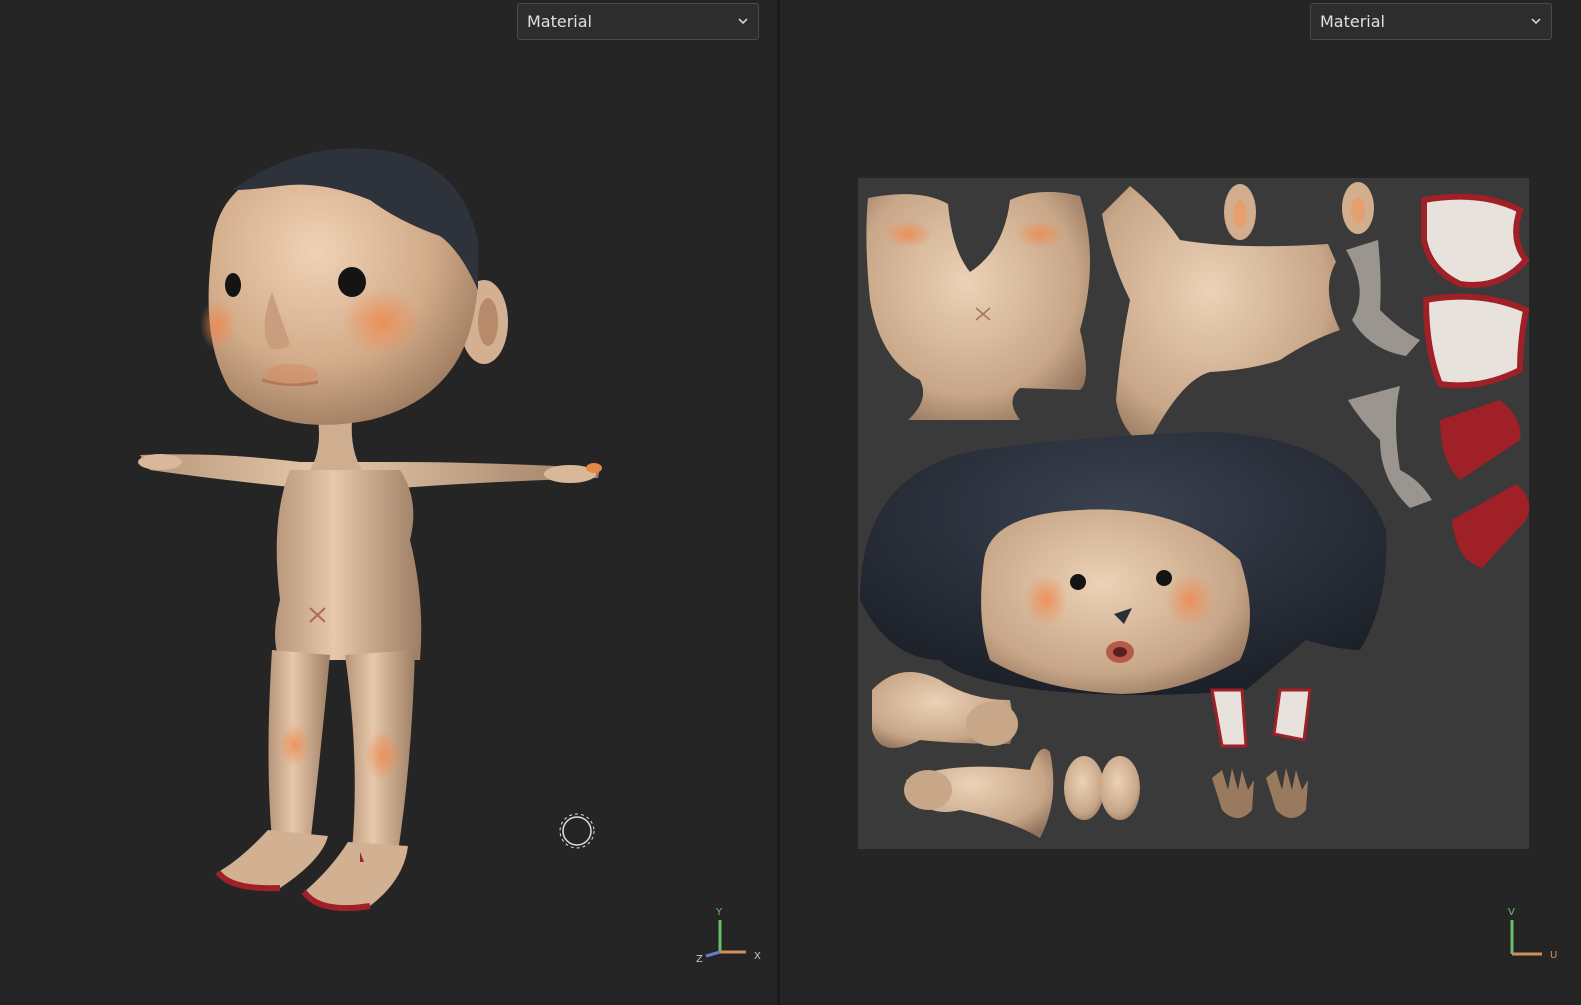 This screenshot has width=1581, height=1005. I want to click on axis-gizmo-3d: Y X Z, so click(728, 936).